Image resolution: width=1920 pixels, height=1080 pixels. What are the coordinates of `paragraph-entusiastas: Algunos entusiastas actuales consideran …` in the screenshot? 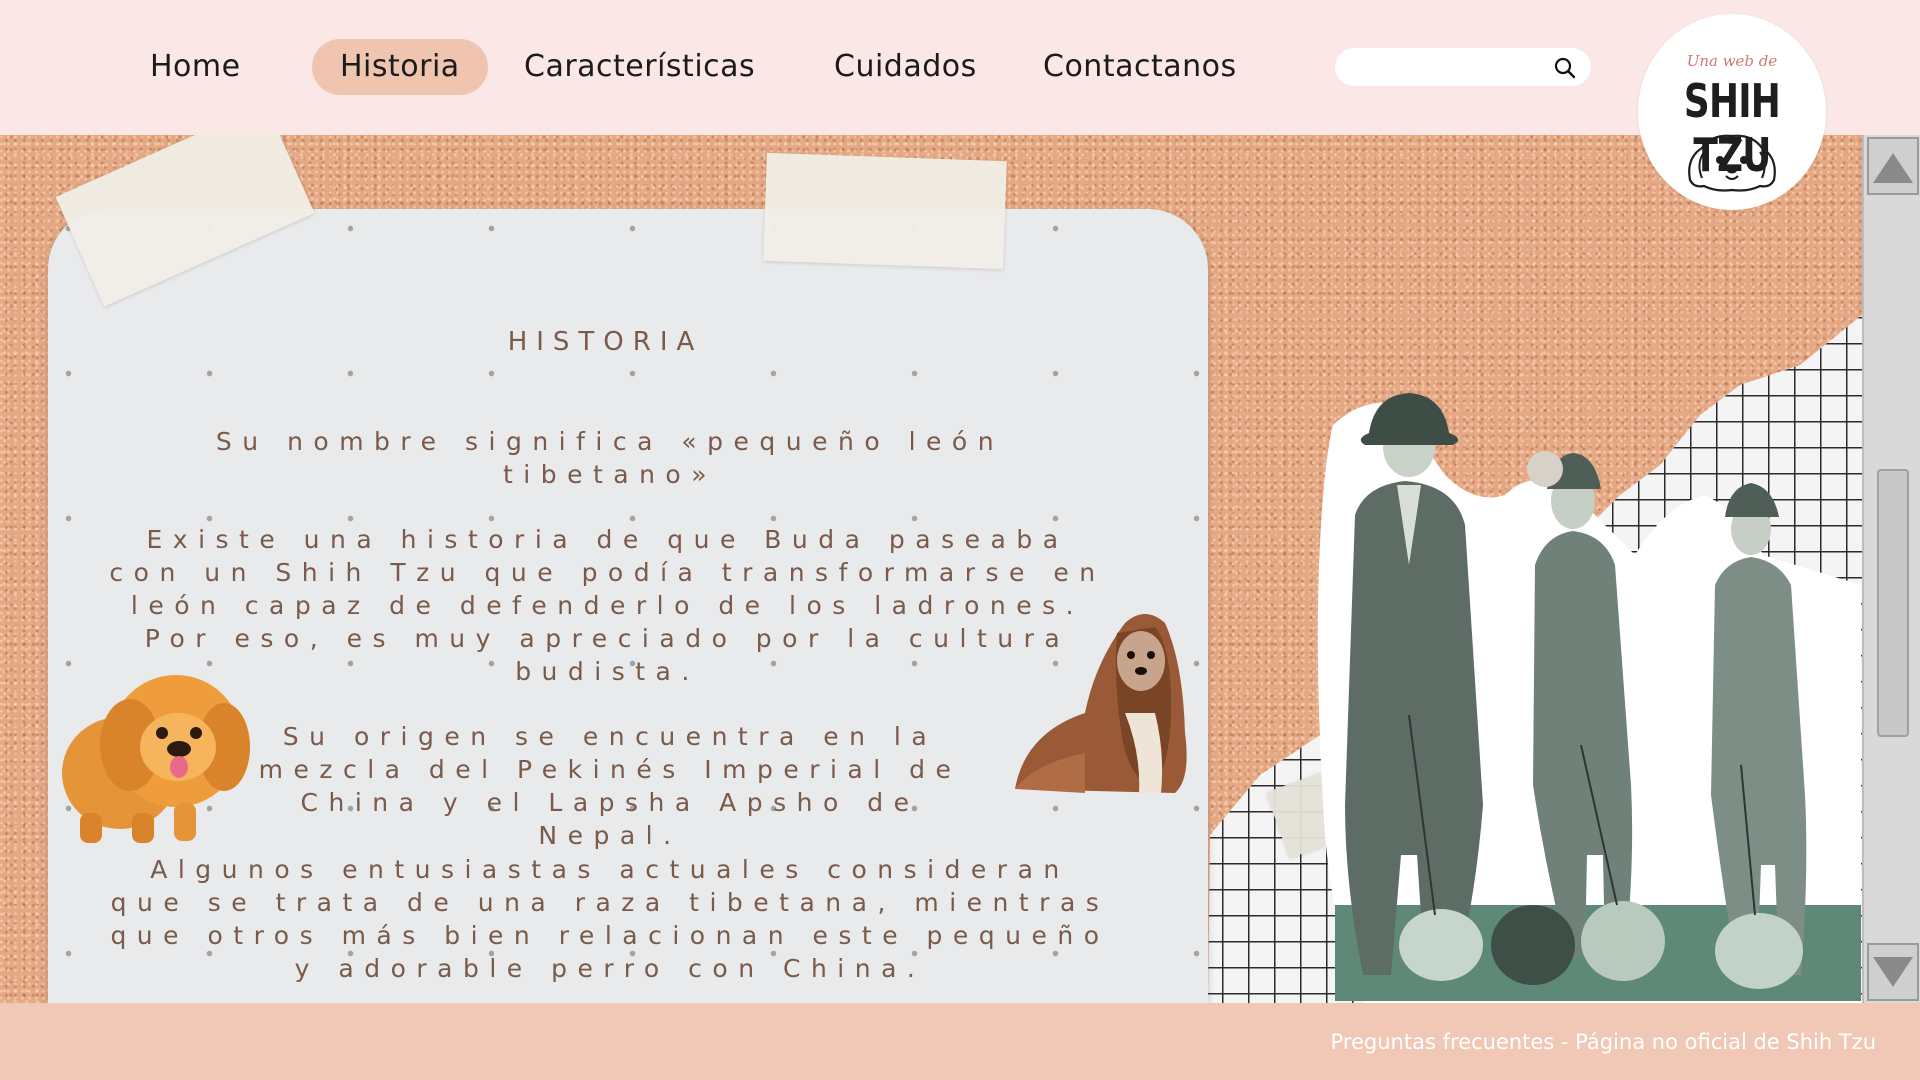 It's located at (610, 919).